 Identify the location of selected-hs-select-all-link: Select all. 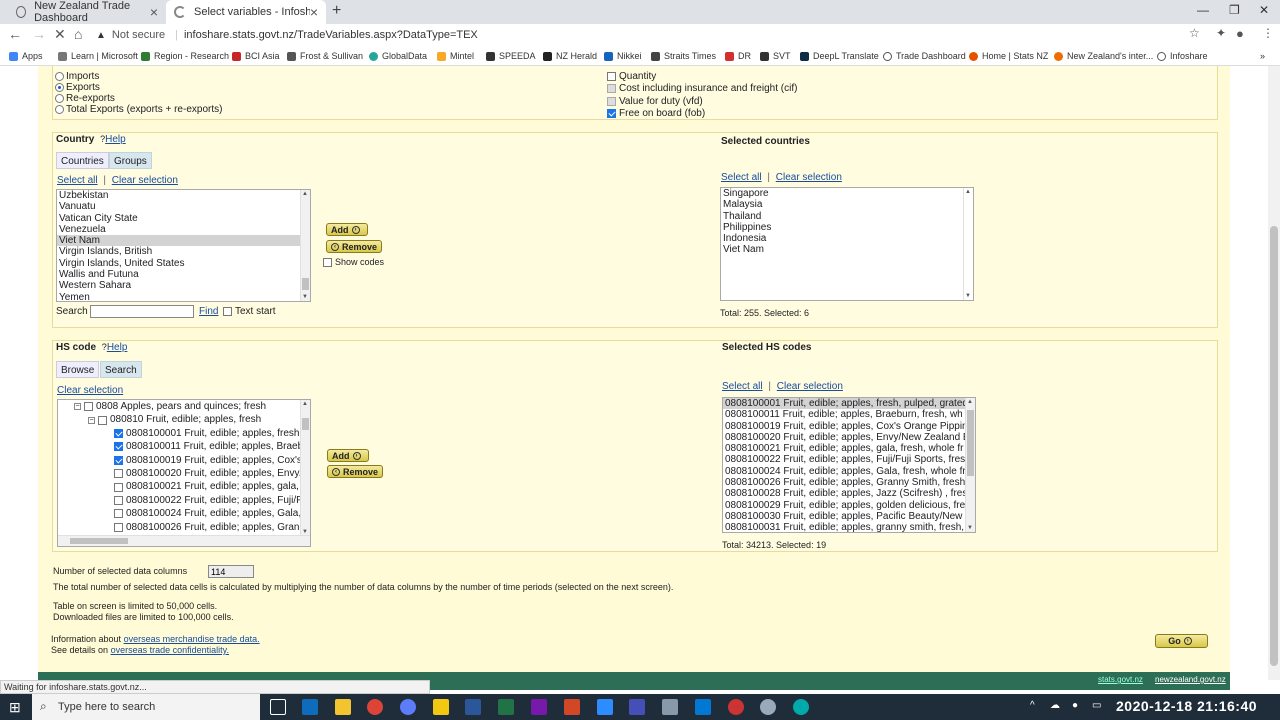
(742, 386).